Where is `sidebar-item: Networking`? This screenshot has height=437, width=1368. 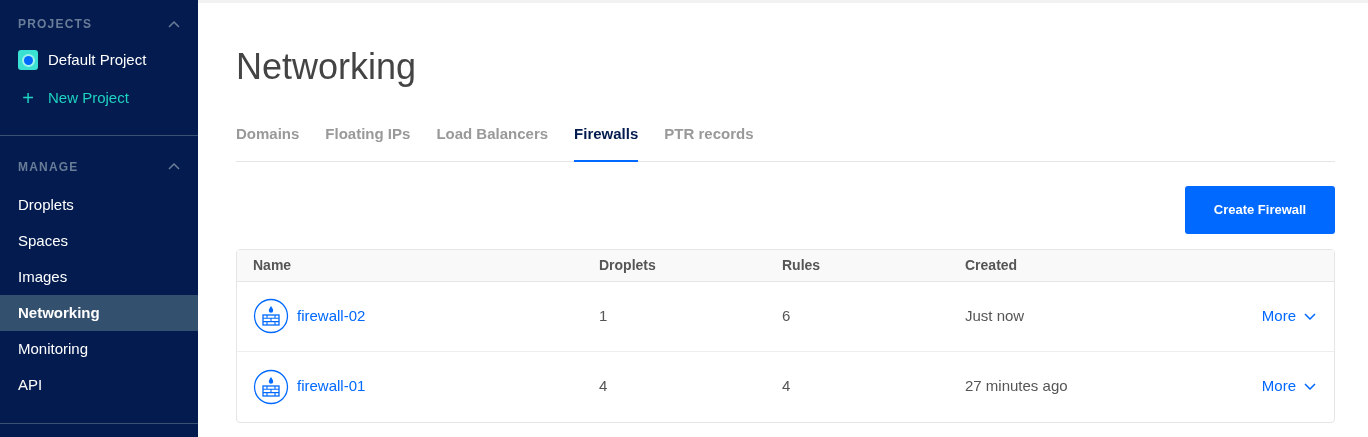
sidebar-item: Networking is located at coordinates (99, 313).